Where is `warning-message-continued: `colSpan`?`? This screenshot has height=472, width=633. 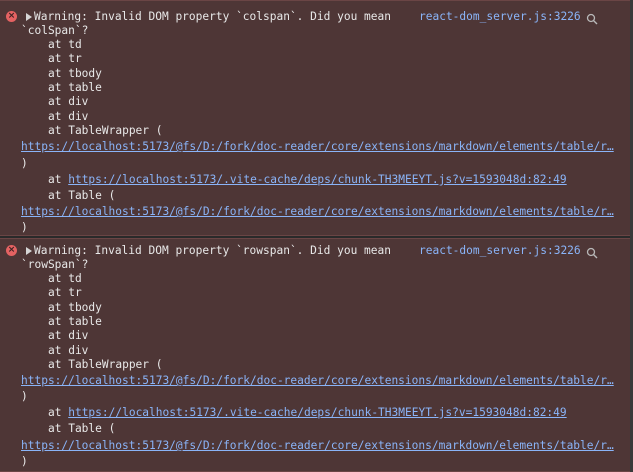
warning-message-continued: `colSpan`? is located at coordinates (55, 30).